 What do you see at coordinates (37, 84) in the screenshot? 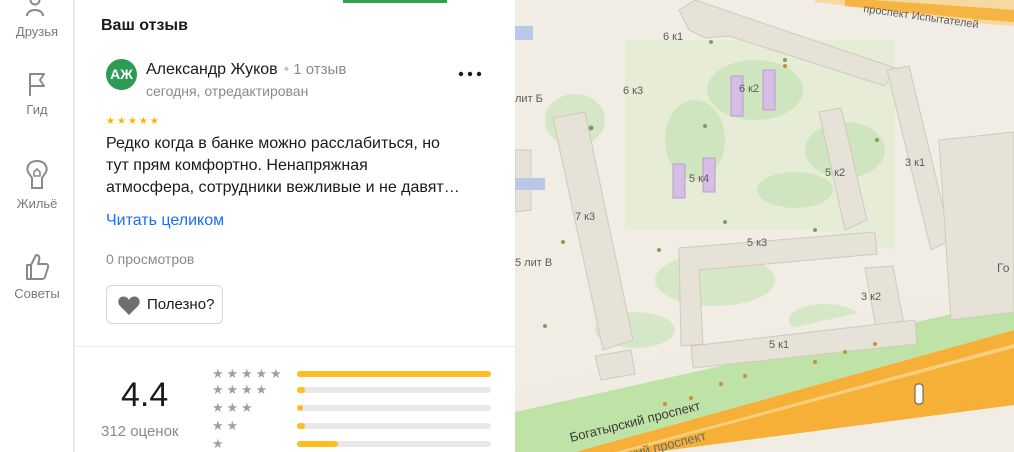
I see `flag-icon` at bounding box center [37, 84].